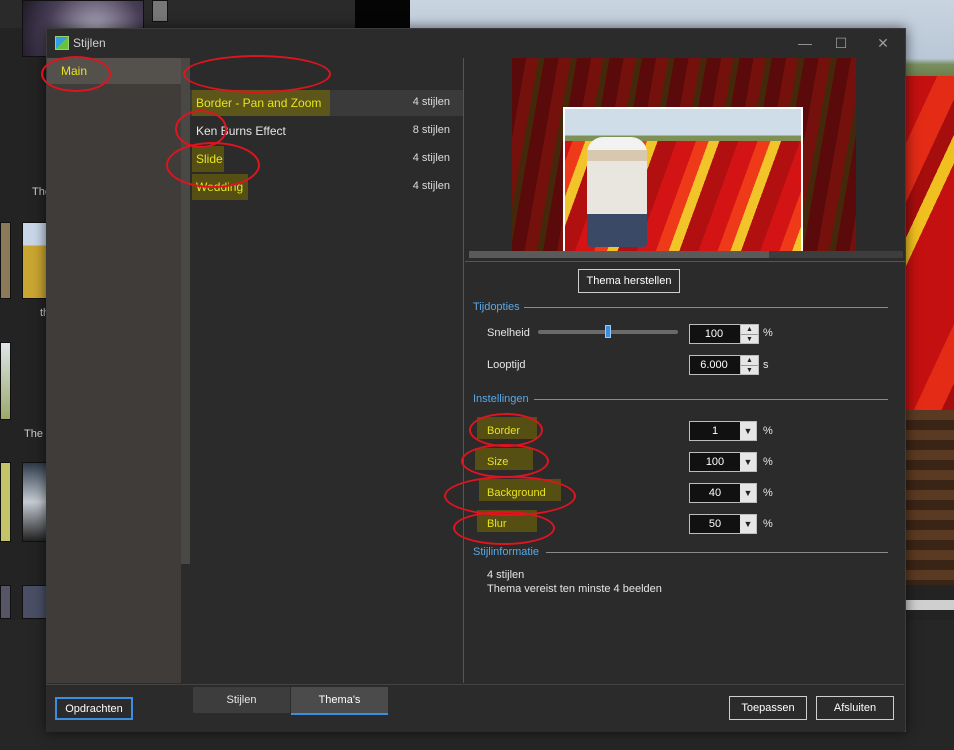  What do you see at coordinates (805, 43) in the screenshot?
I see `minimize-icon: —` at bounding box center [805, 43].